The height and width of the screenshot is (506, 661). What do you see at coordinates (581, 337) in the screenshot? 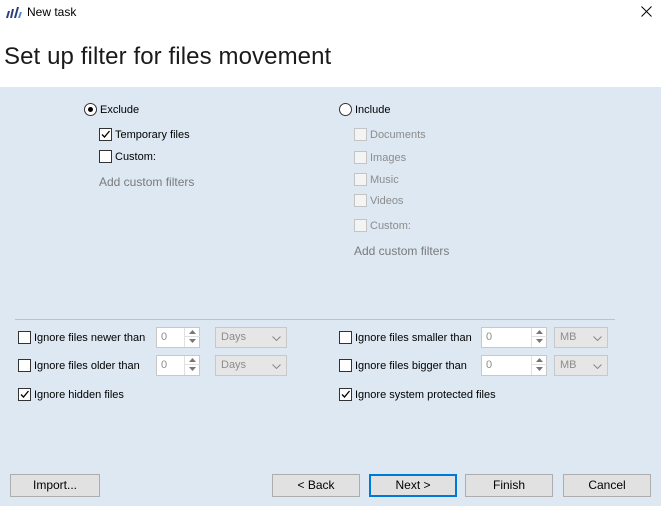
I see `smaller-unit-dropdown: MB` at bounding box center [581, 337].